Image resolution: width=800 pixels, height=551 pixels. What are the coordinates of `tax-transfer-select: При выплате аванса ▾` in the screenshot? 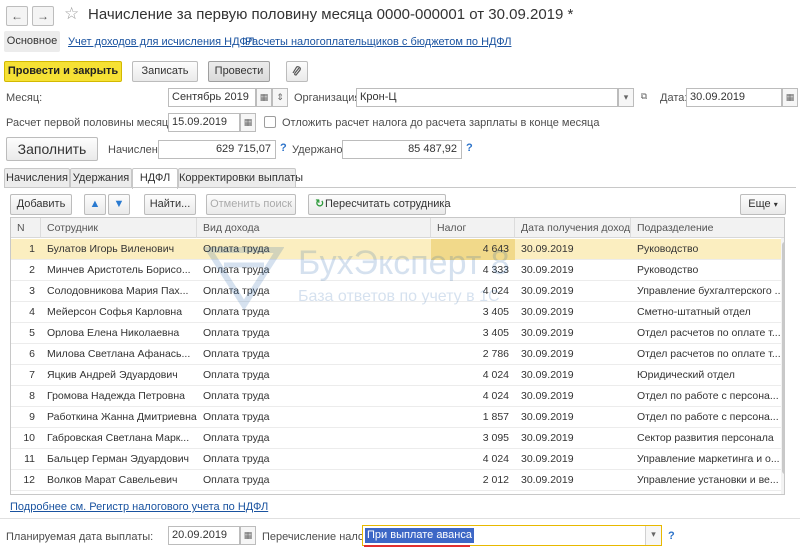 It's located at (512, 535).